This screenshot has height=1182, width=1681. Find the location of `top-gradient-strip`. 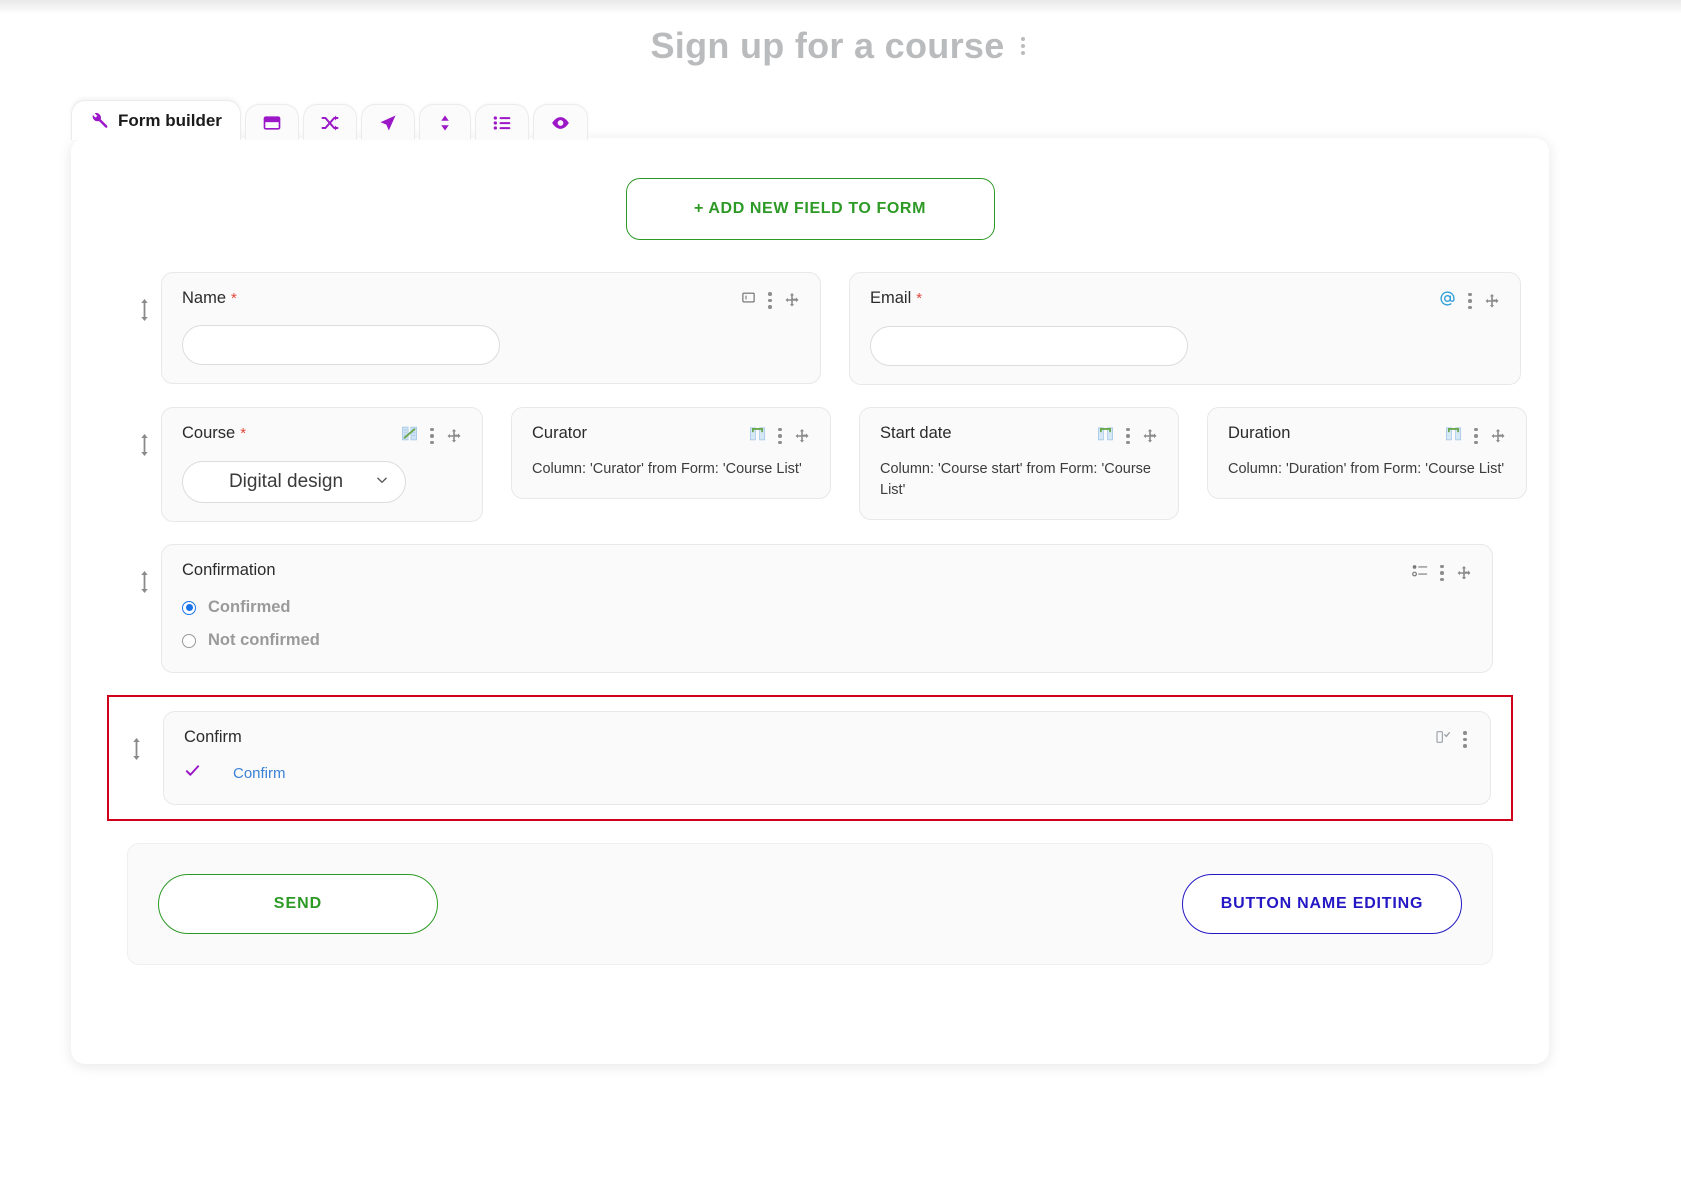

top-gradient-strip is located at coordinates (840, 7).